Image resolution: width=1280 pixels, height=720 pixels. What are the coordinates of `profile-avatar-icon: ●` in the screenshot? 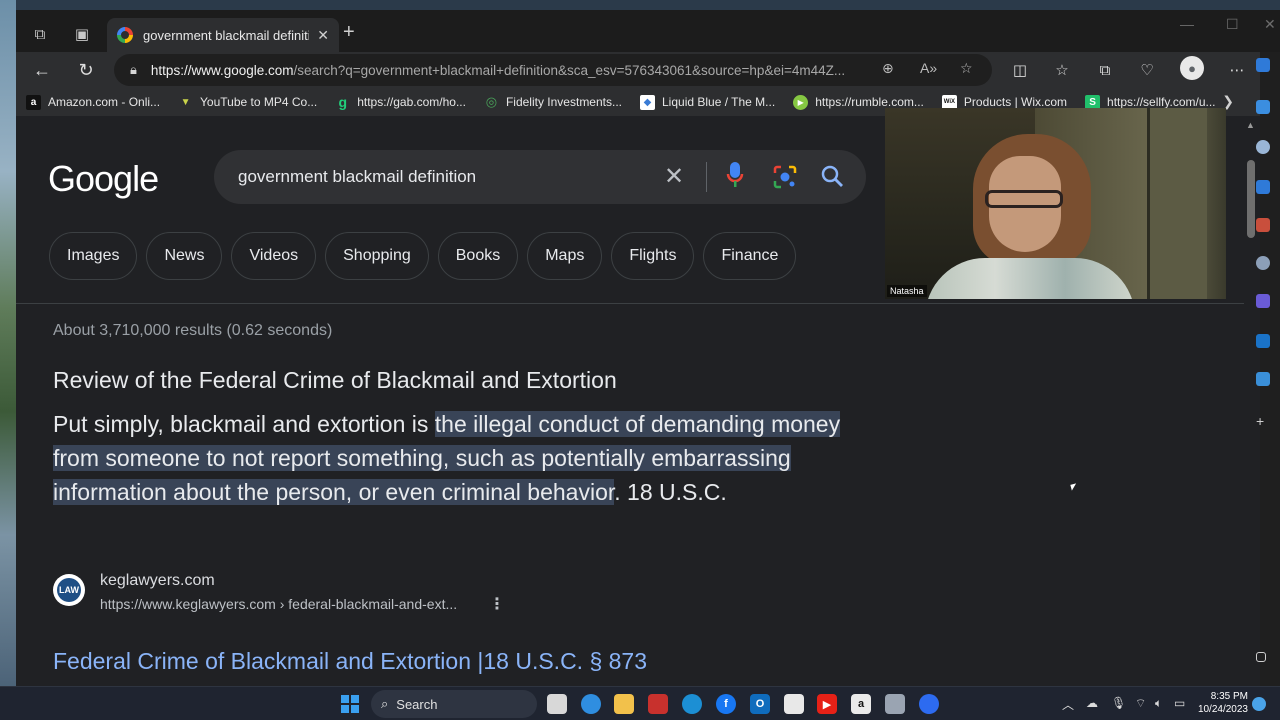 It's located at (1192, 68).